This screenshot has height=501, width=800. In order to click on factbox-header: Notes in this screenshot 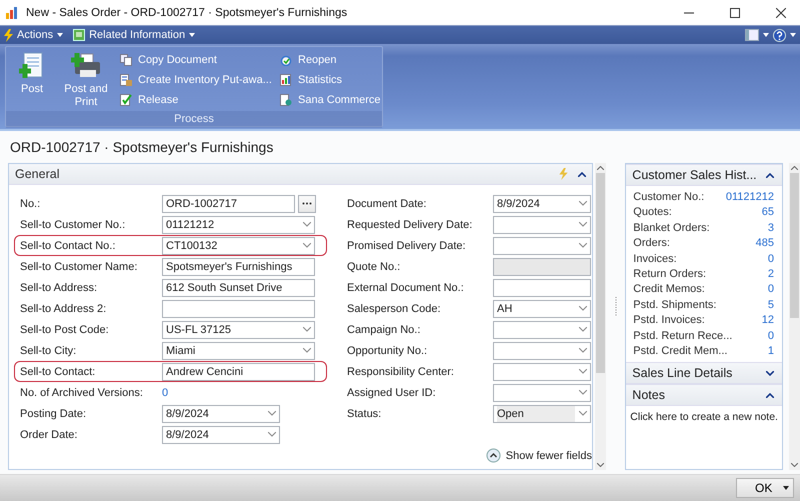, I will do `click(704, 395)`.